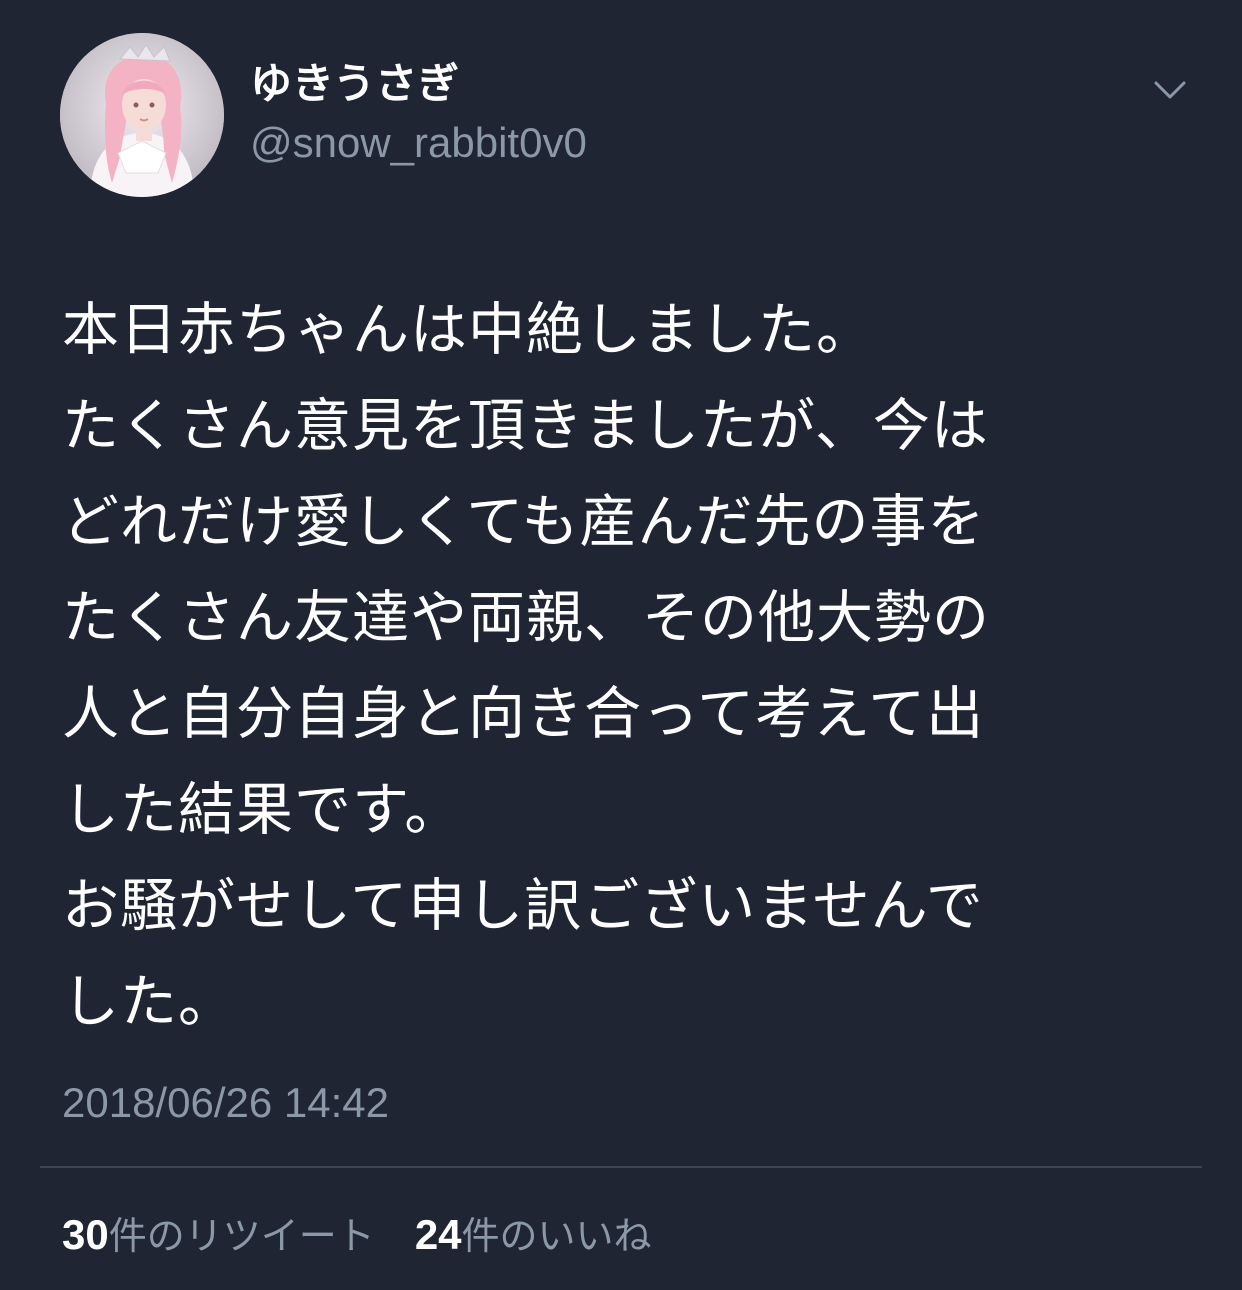  Describe the element at coordinates (418, 143) in the screenshot. I see `user-handle: @snow_rabbit0v0` at that location.